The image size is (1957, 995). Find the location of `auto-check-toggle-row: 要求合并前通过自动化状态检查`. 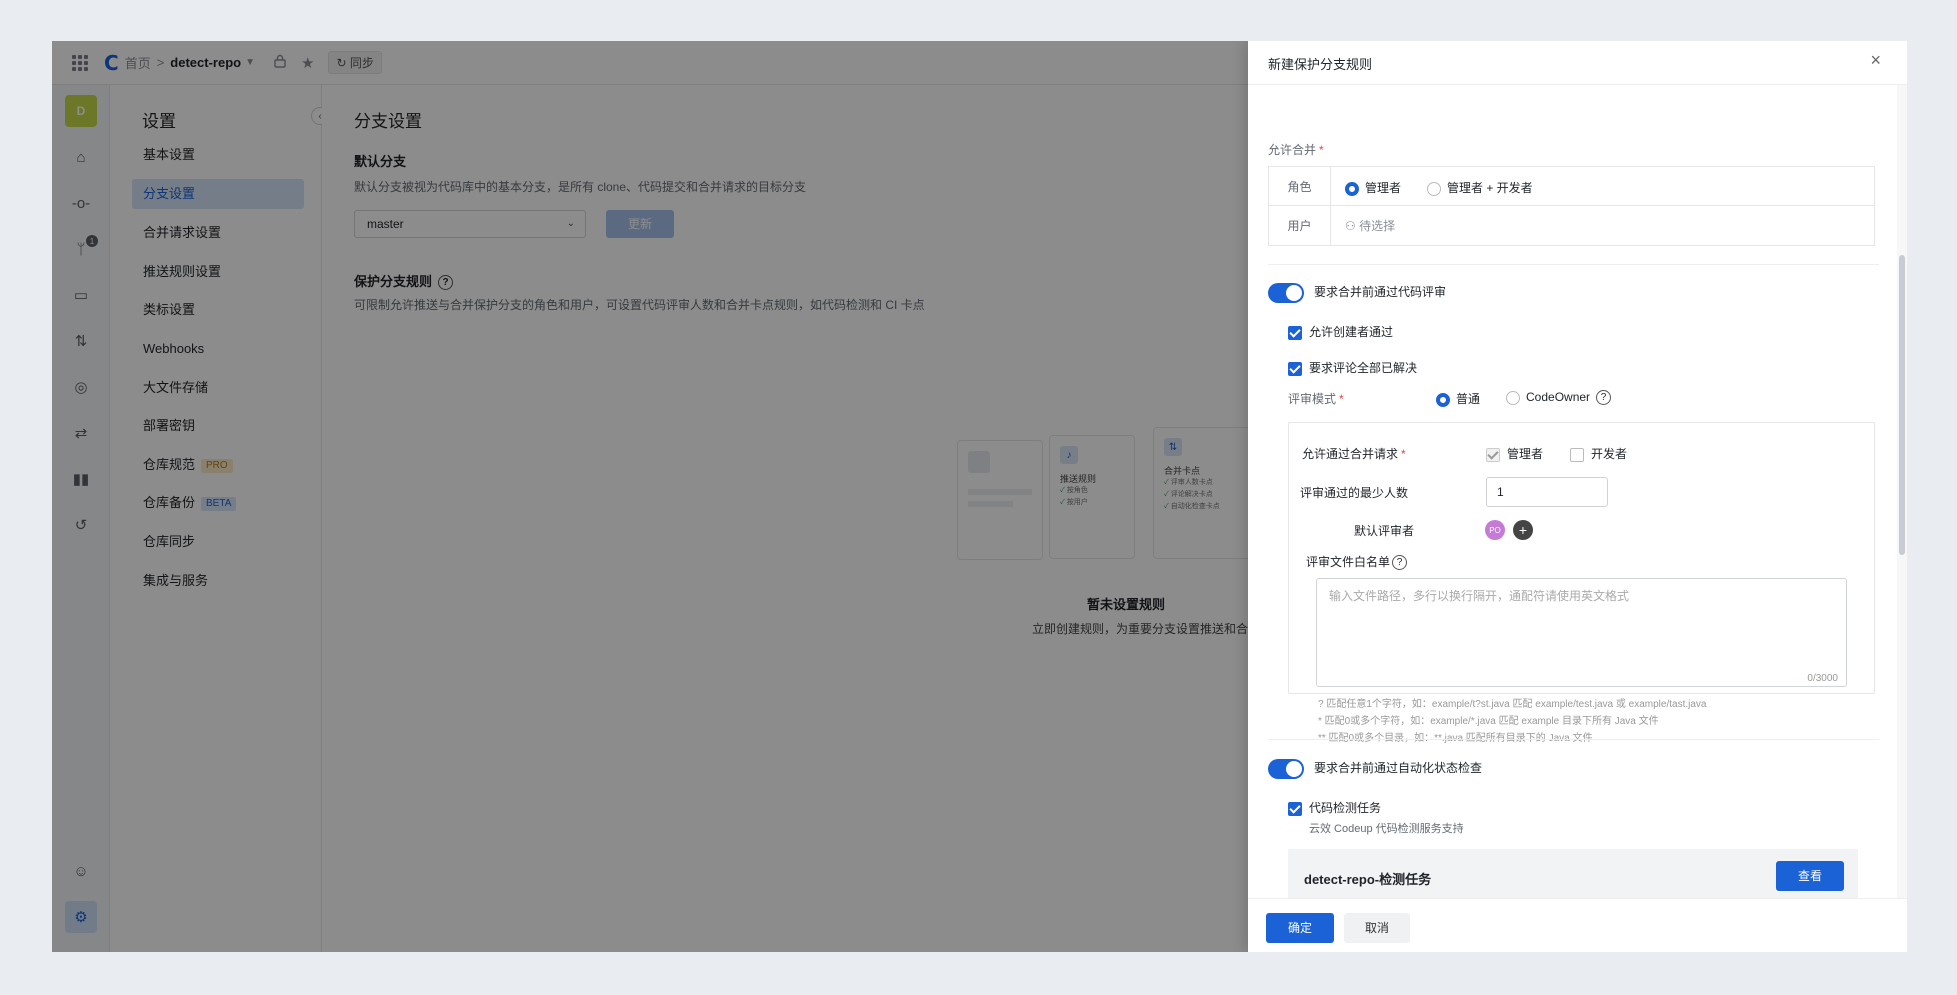

auto-check-toggle-row: 要求合并前通过自动化状态检查 is located at coordinates (1375, 769).